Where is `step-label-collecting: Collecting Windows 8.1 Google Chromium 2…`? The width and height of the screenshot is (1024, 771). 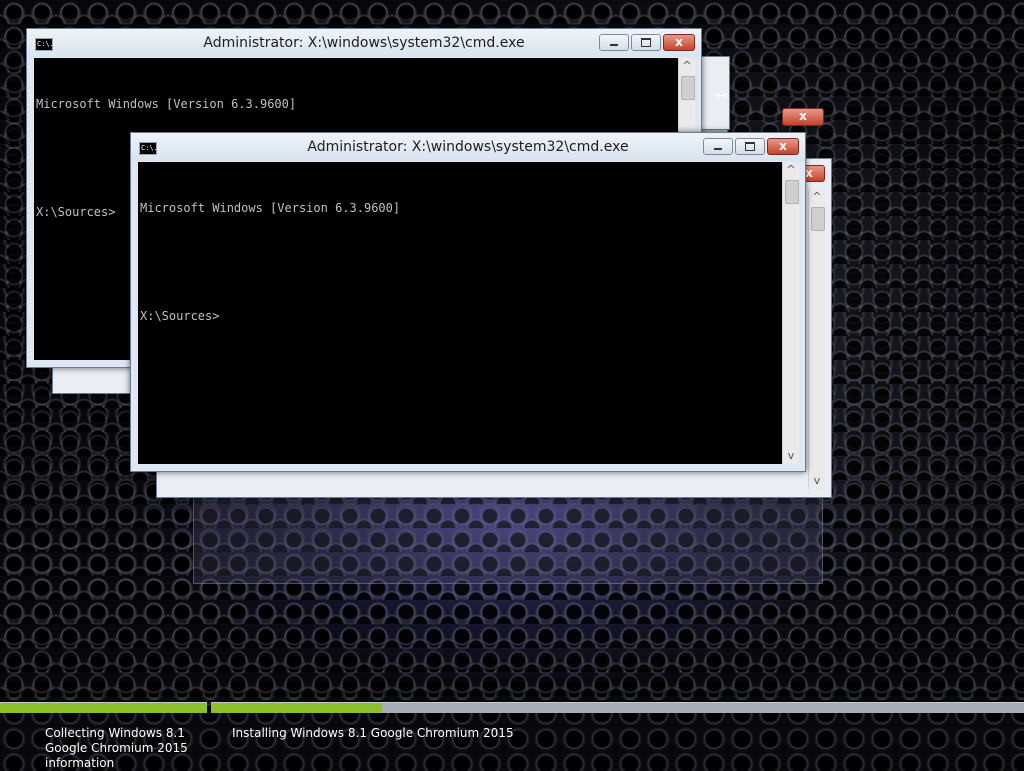 step-label-collecting: Collecting Windows 8.1 Google Chromium 2… is located at coordinates (116, 748).